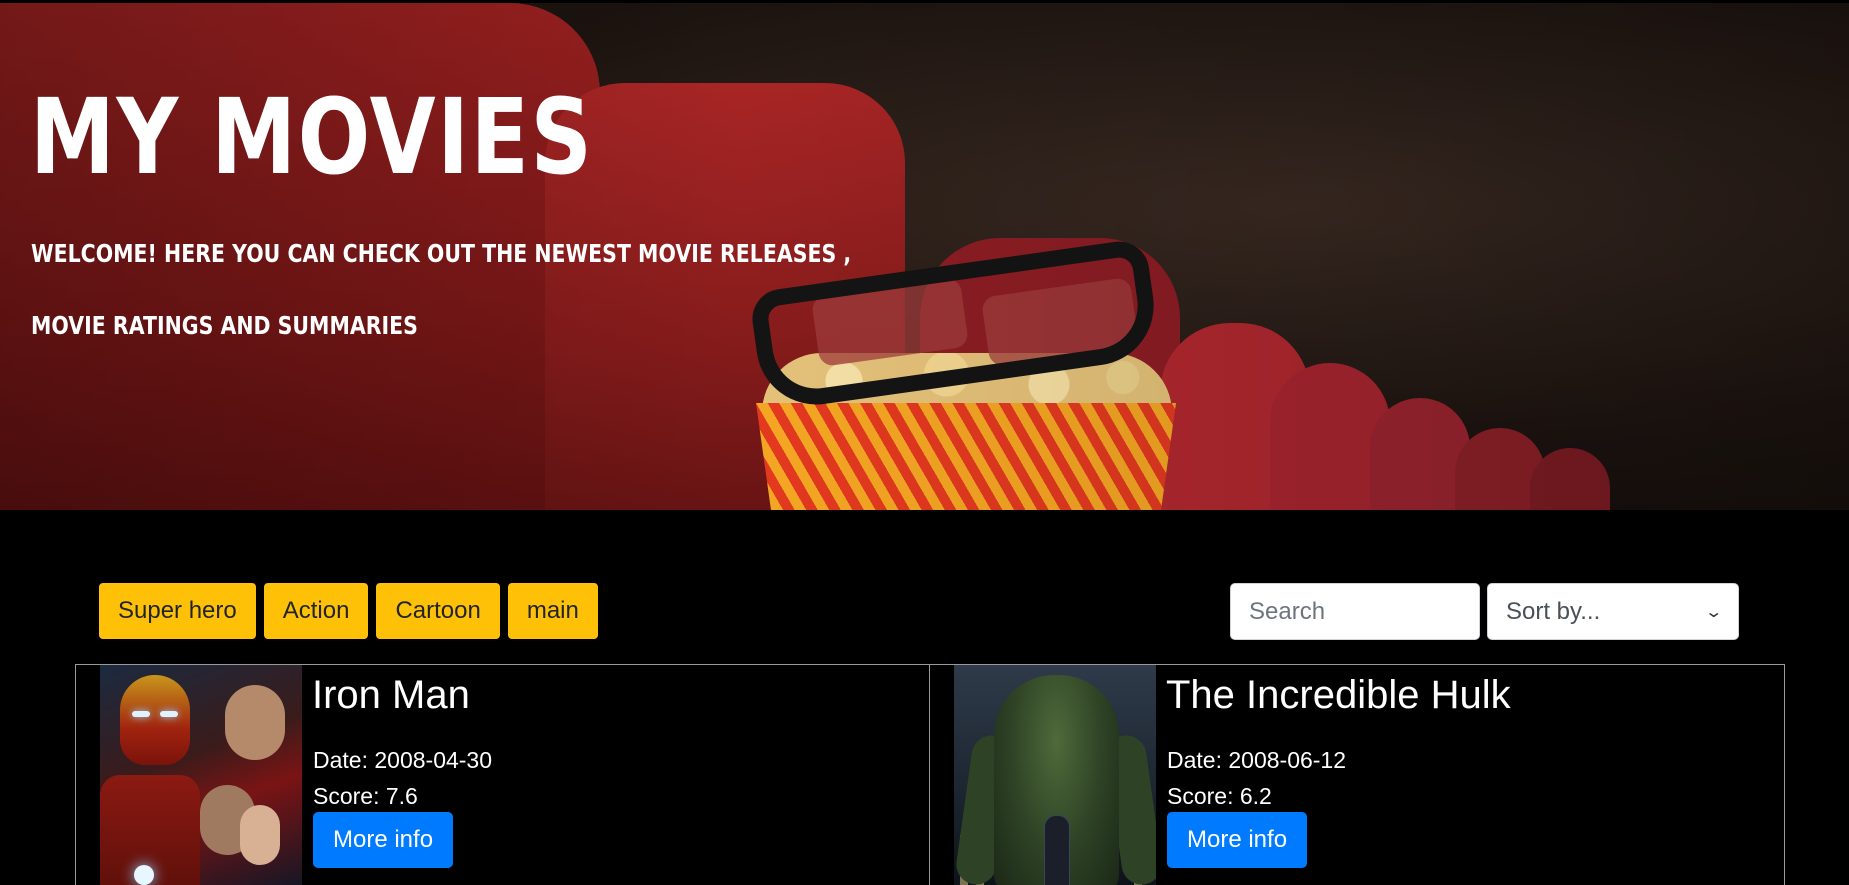  Describe the element at coordinates (552, 611) in the screenshot. I see `filter-button-main: main` at that location.